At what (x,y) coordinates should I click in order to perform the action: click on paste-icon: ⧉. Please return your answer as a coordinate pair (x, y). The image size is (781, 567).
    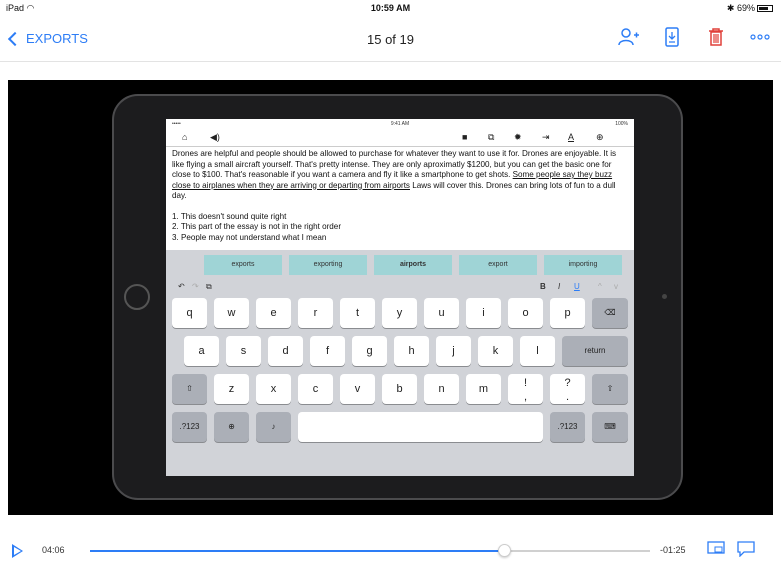
    Looking at the image, I should click on (209, 287).